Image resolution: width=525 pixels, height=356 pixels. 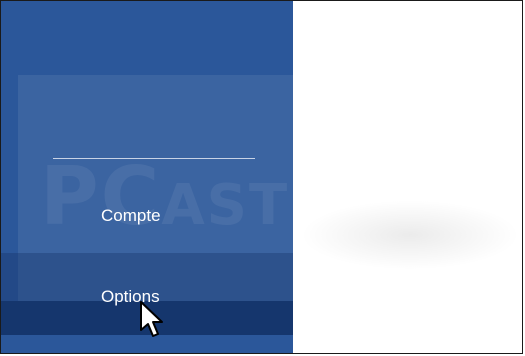 I want to click on menu-separator, so click(x=154, y=158).